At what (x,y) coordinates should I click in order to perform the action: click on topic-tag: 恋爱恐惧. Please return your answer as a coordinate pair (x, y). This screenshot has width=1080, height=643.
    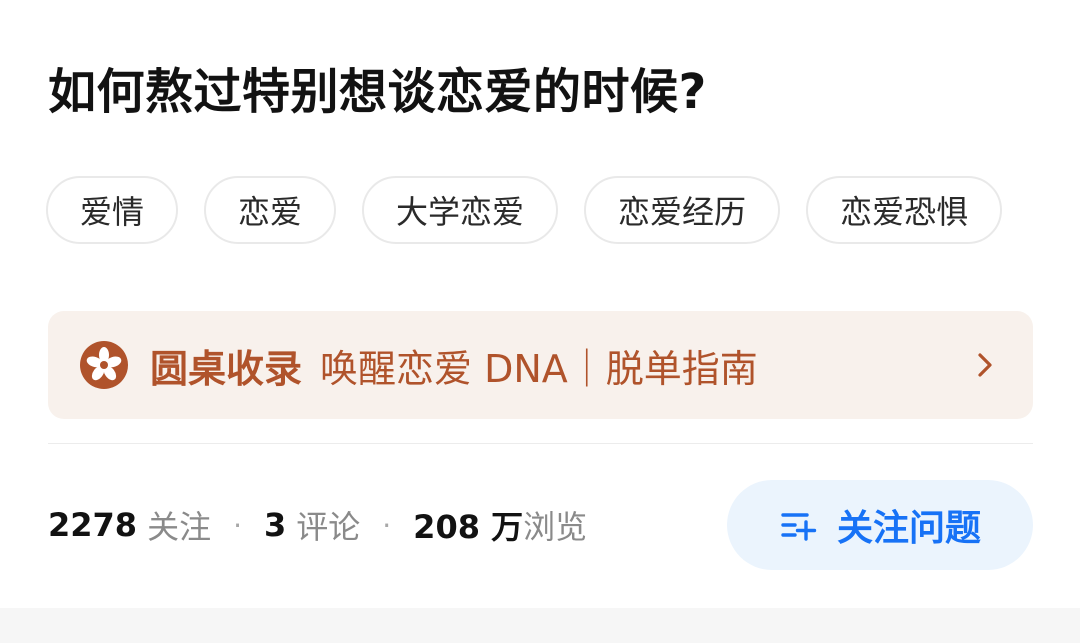
    Looking at the image, I should click on (904, 210).